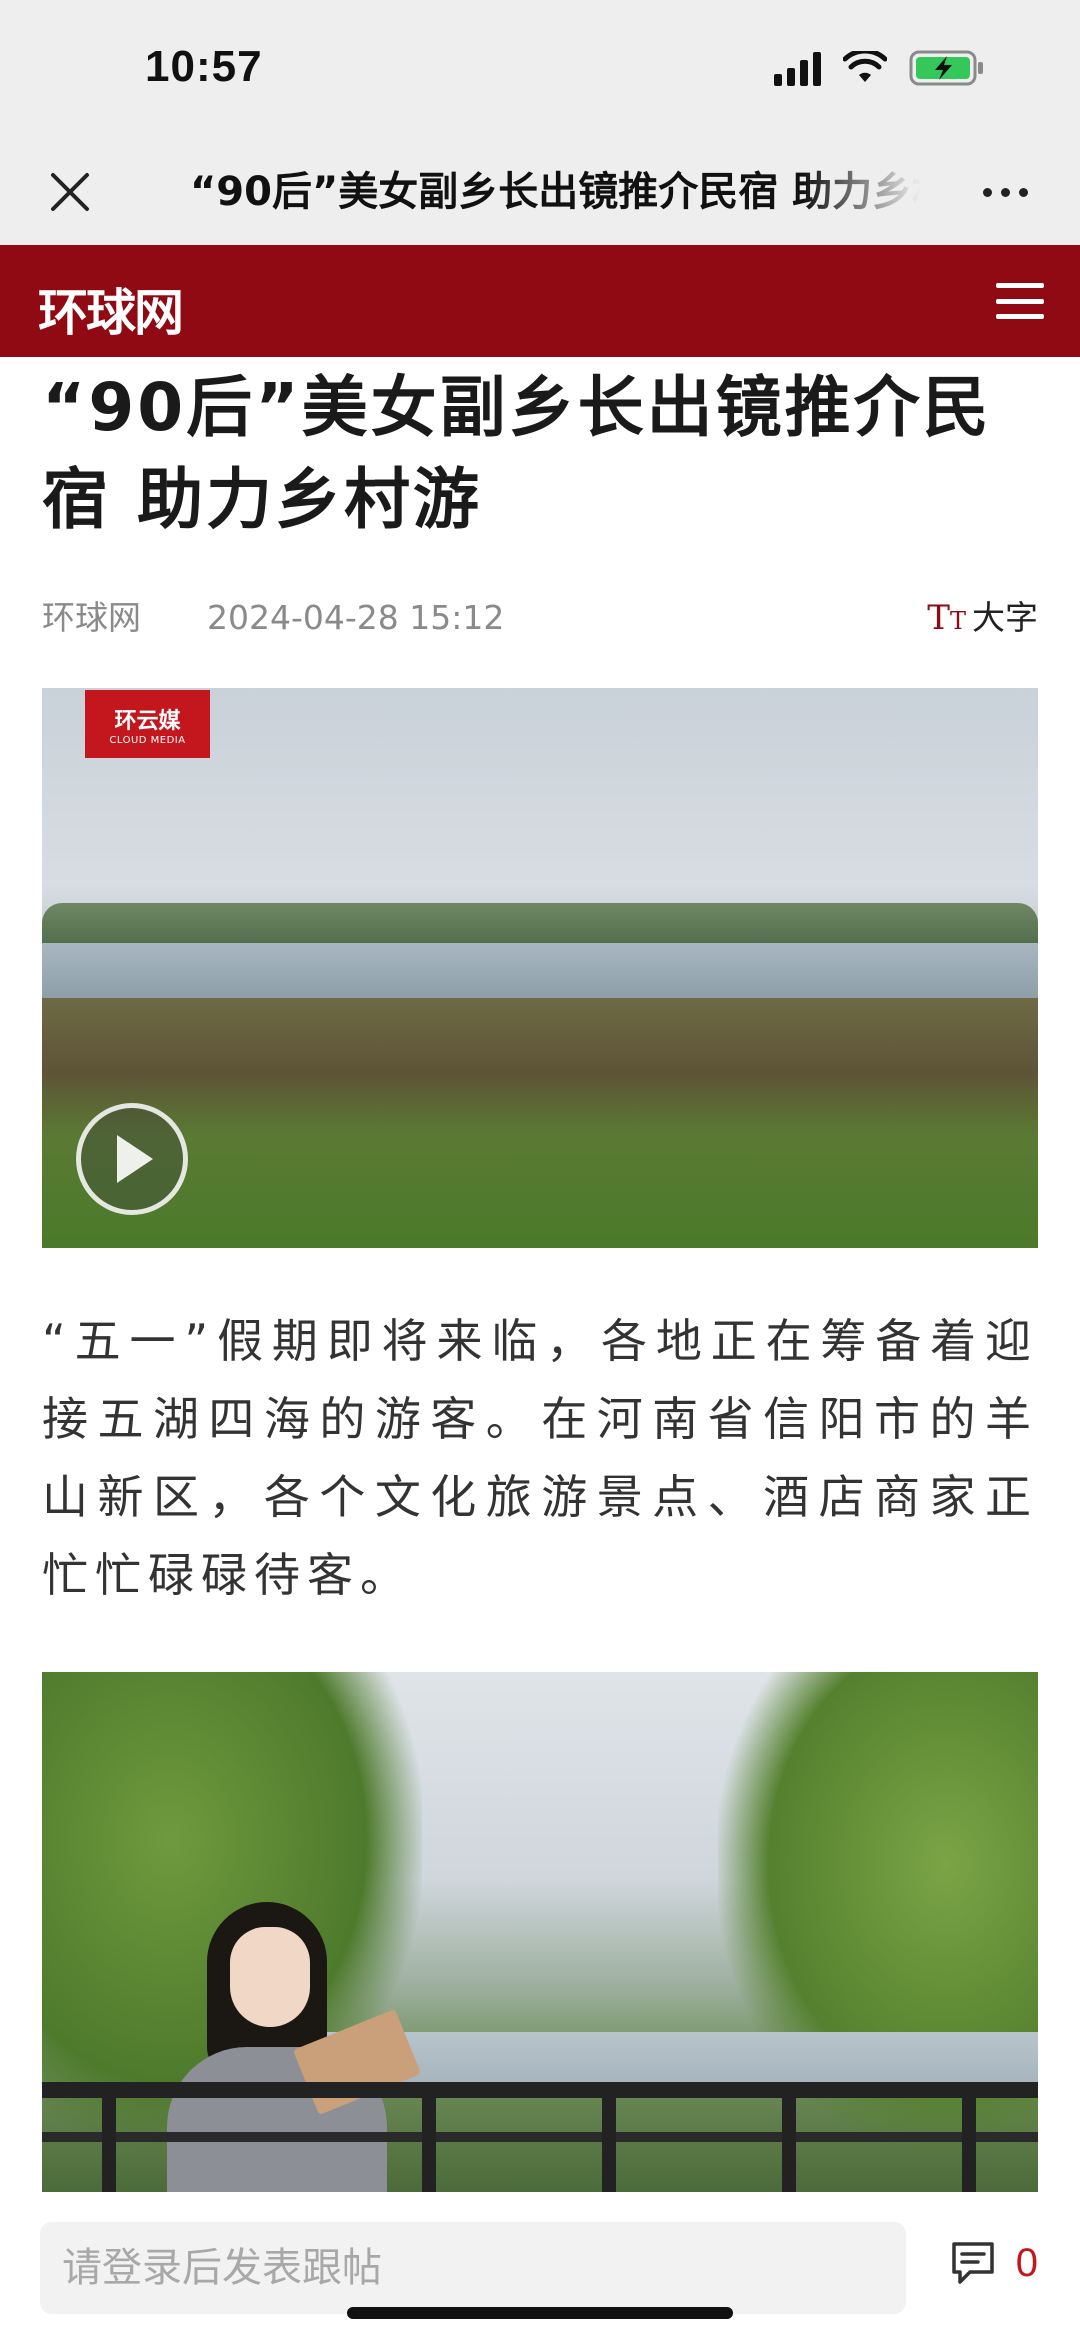 The image size is (1080, 2341). I want to click on hamburger-menu-icon, so click(1020, 301).